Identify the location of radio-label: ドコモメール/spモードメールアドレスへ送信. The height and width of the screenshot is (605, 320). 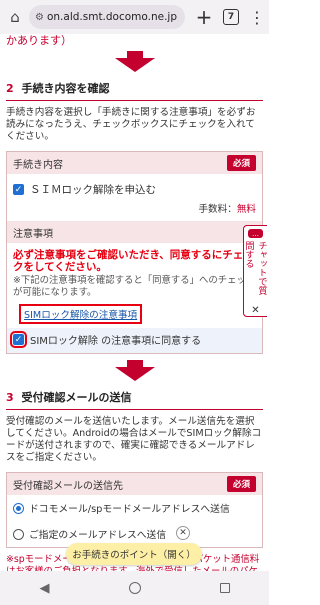
(129, 509).